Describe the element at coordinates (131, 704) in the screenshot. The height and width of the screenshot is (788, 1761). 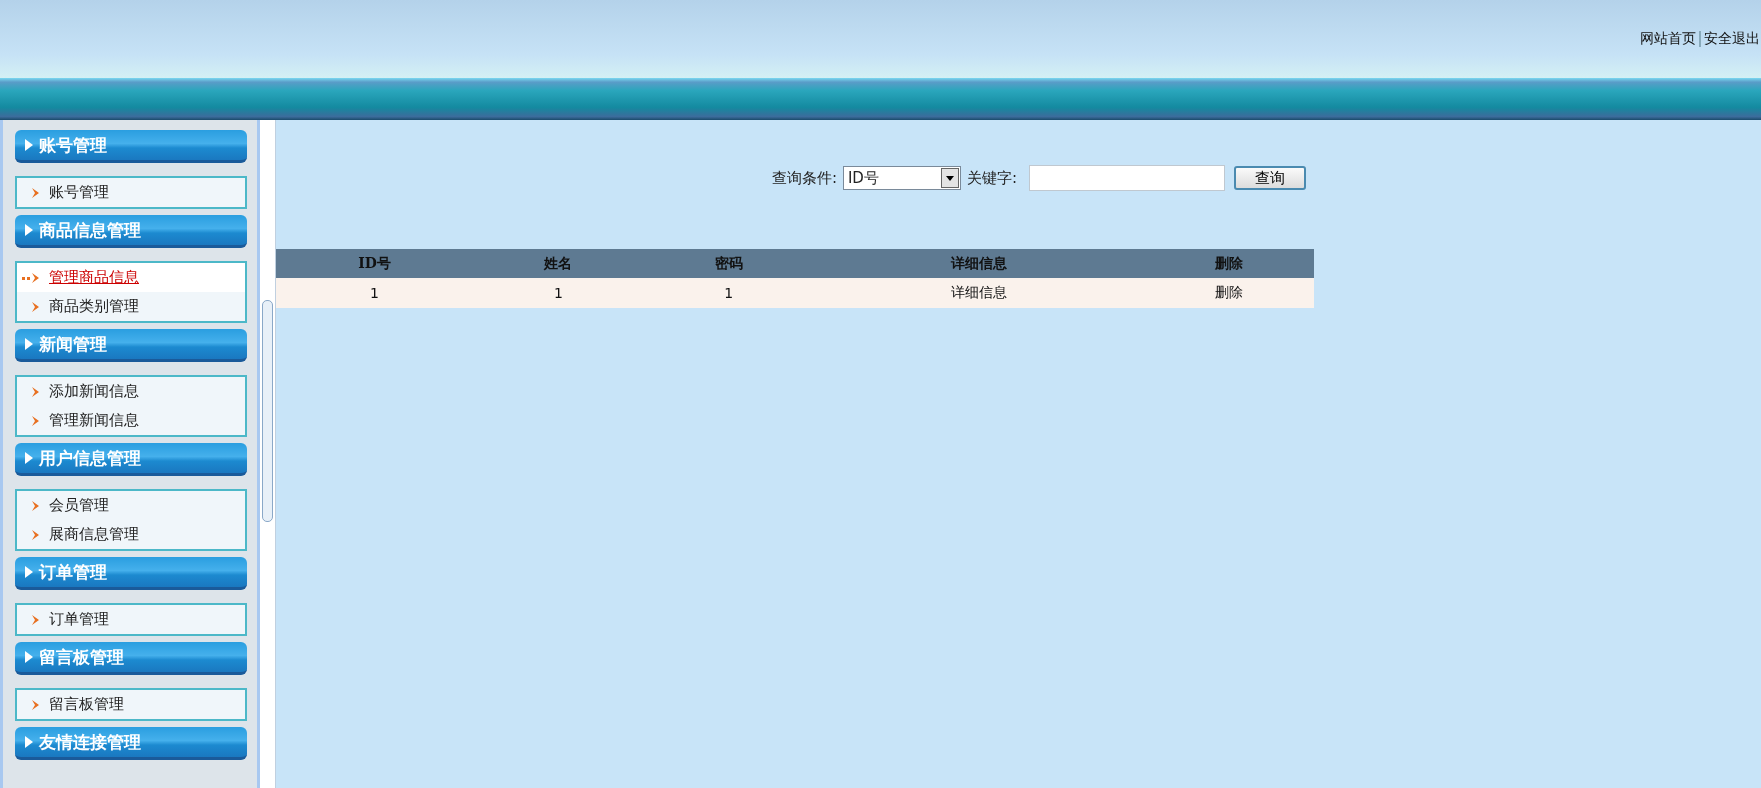
I see `menu-item: 留言板管理` at that location.